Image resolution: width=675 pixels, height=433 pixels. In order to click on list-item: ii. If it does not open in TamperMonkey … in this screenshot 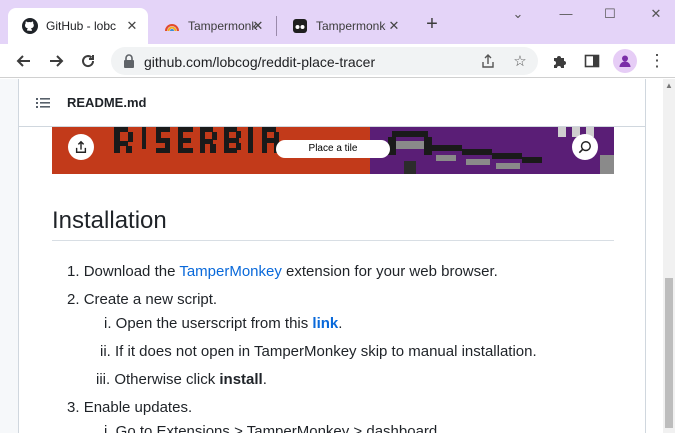, I will do `click(318, 351)`.